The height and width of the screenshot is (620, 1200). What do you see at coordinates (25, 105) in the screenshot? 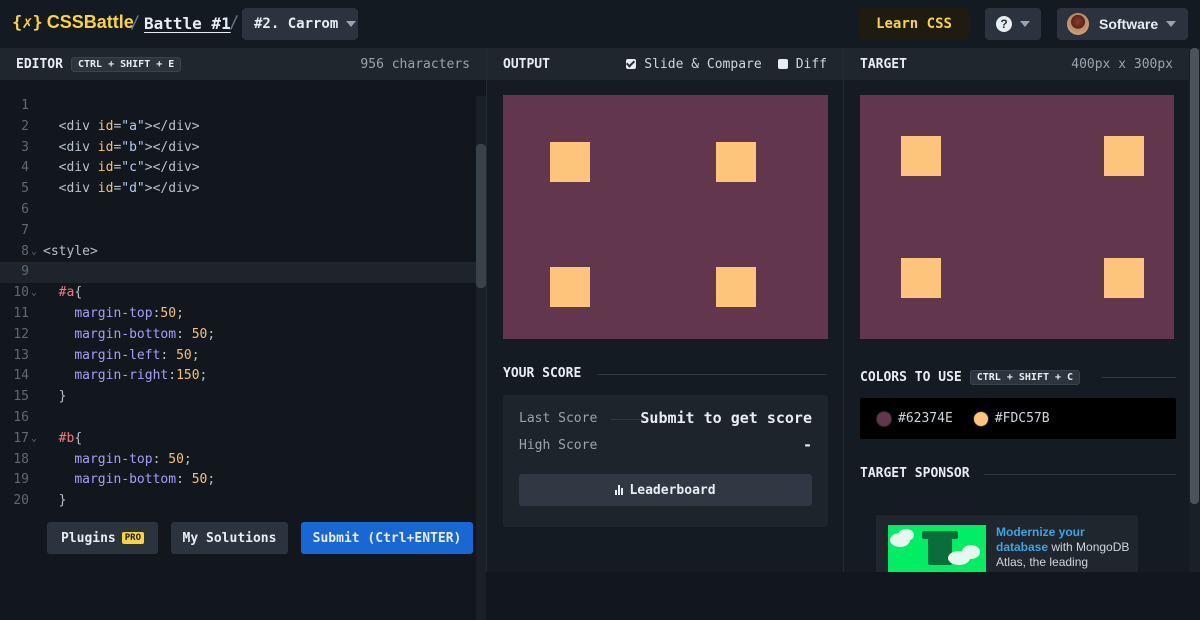
I see `line-number: 1` at bounding box center [25, 105].